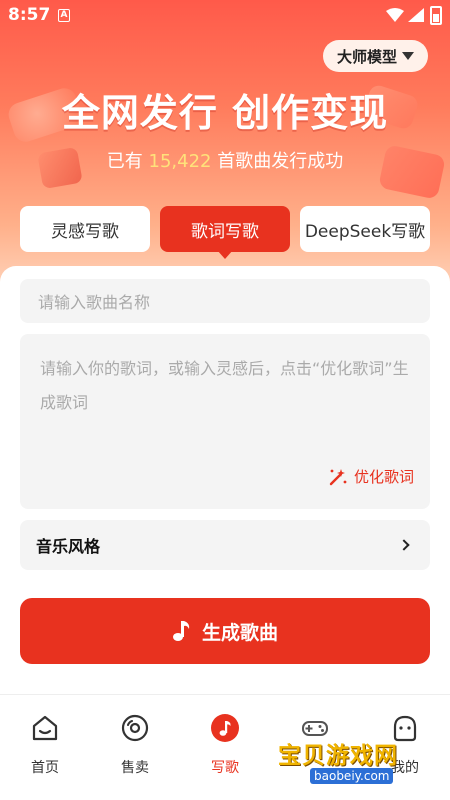 This screenshot has height=800, width=450. Describe the element at coordinates (68, 546) in the screenshot. I see `music-style-label: 音乐风格` at that location.